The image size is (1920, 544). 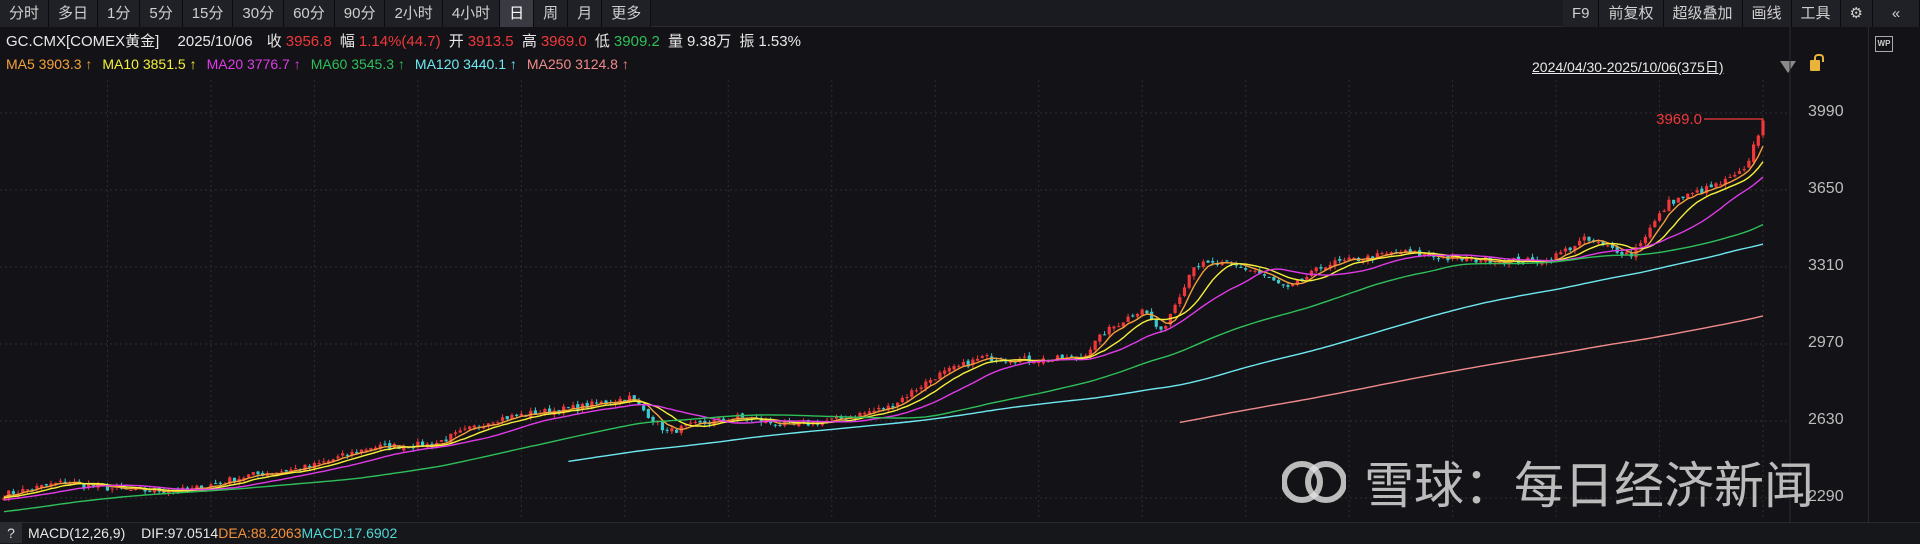 I want to click on watermark-text: 雪球：每日经济新闻, so click(x=1589, y=486).